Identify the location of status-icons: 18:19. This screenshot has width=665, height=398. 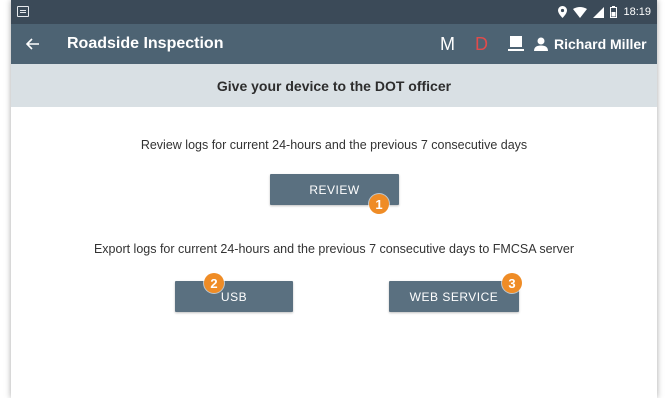
(604, 12).